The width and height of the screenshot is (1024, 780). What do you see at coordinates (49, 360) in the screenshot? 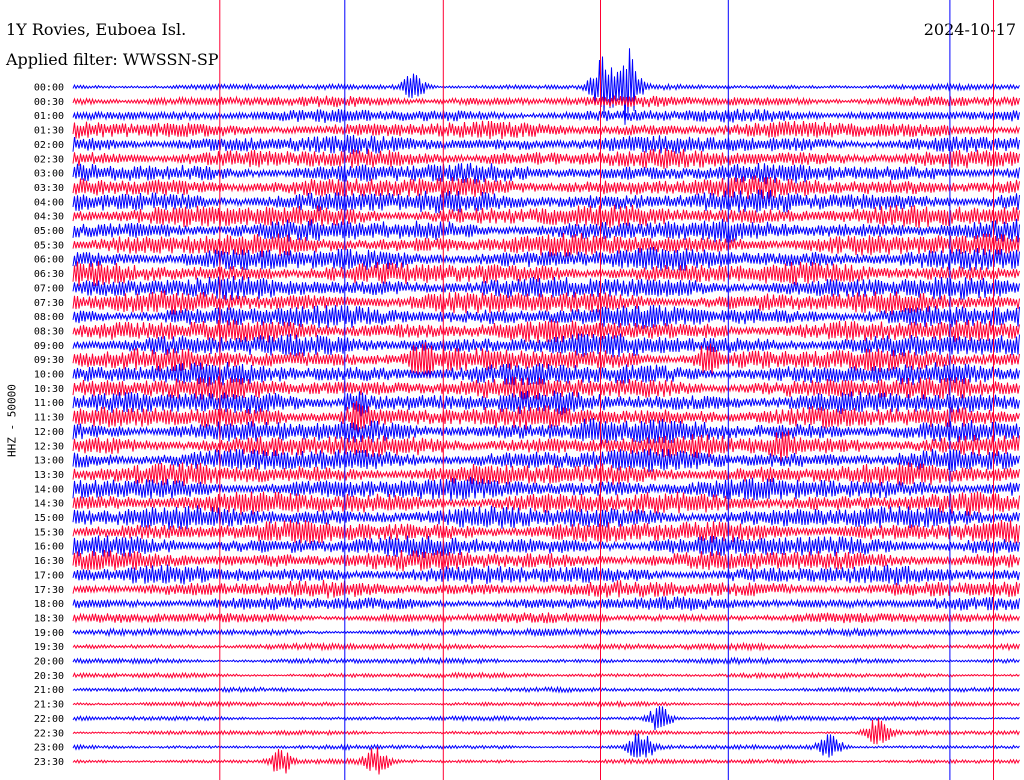
I see `row-time-label: 09:30` at bounding box center [49, 360].